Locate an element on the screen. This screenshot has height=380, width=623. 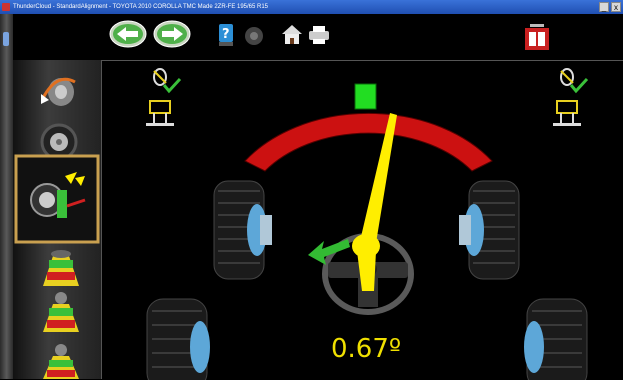
sidebar-item-tire is located at coordinates (59, 142).